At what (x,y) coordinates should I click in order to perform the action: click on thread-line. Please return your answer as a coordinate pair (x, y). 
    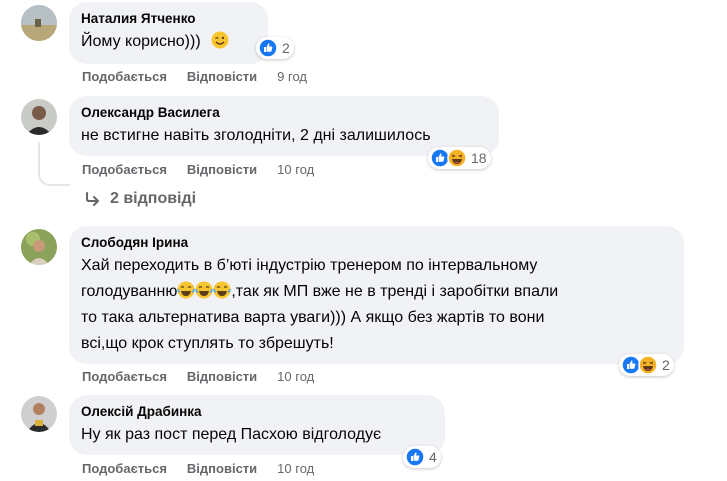
    Looking at the image, I should click on (54, 164).